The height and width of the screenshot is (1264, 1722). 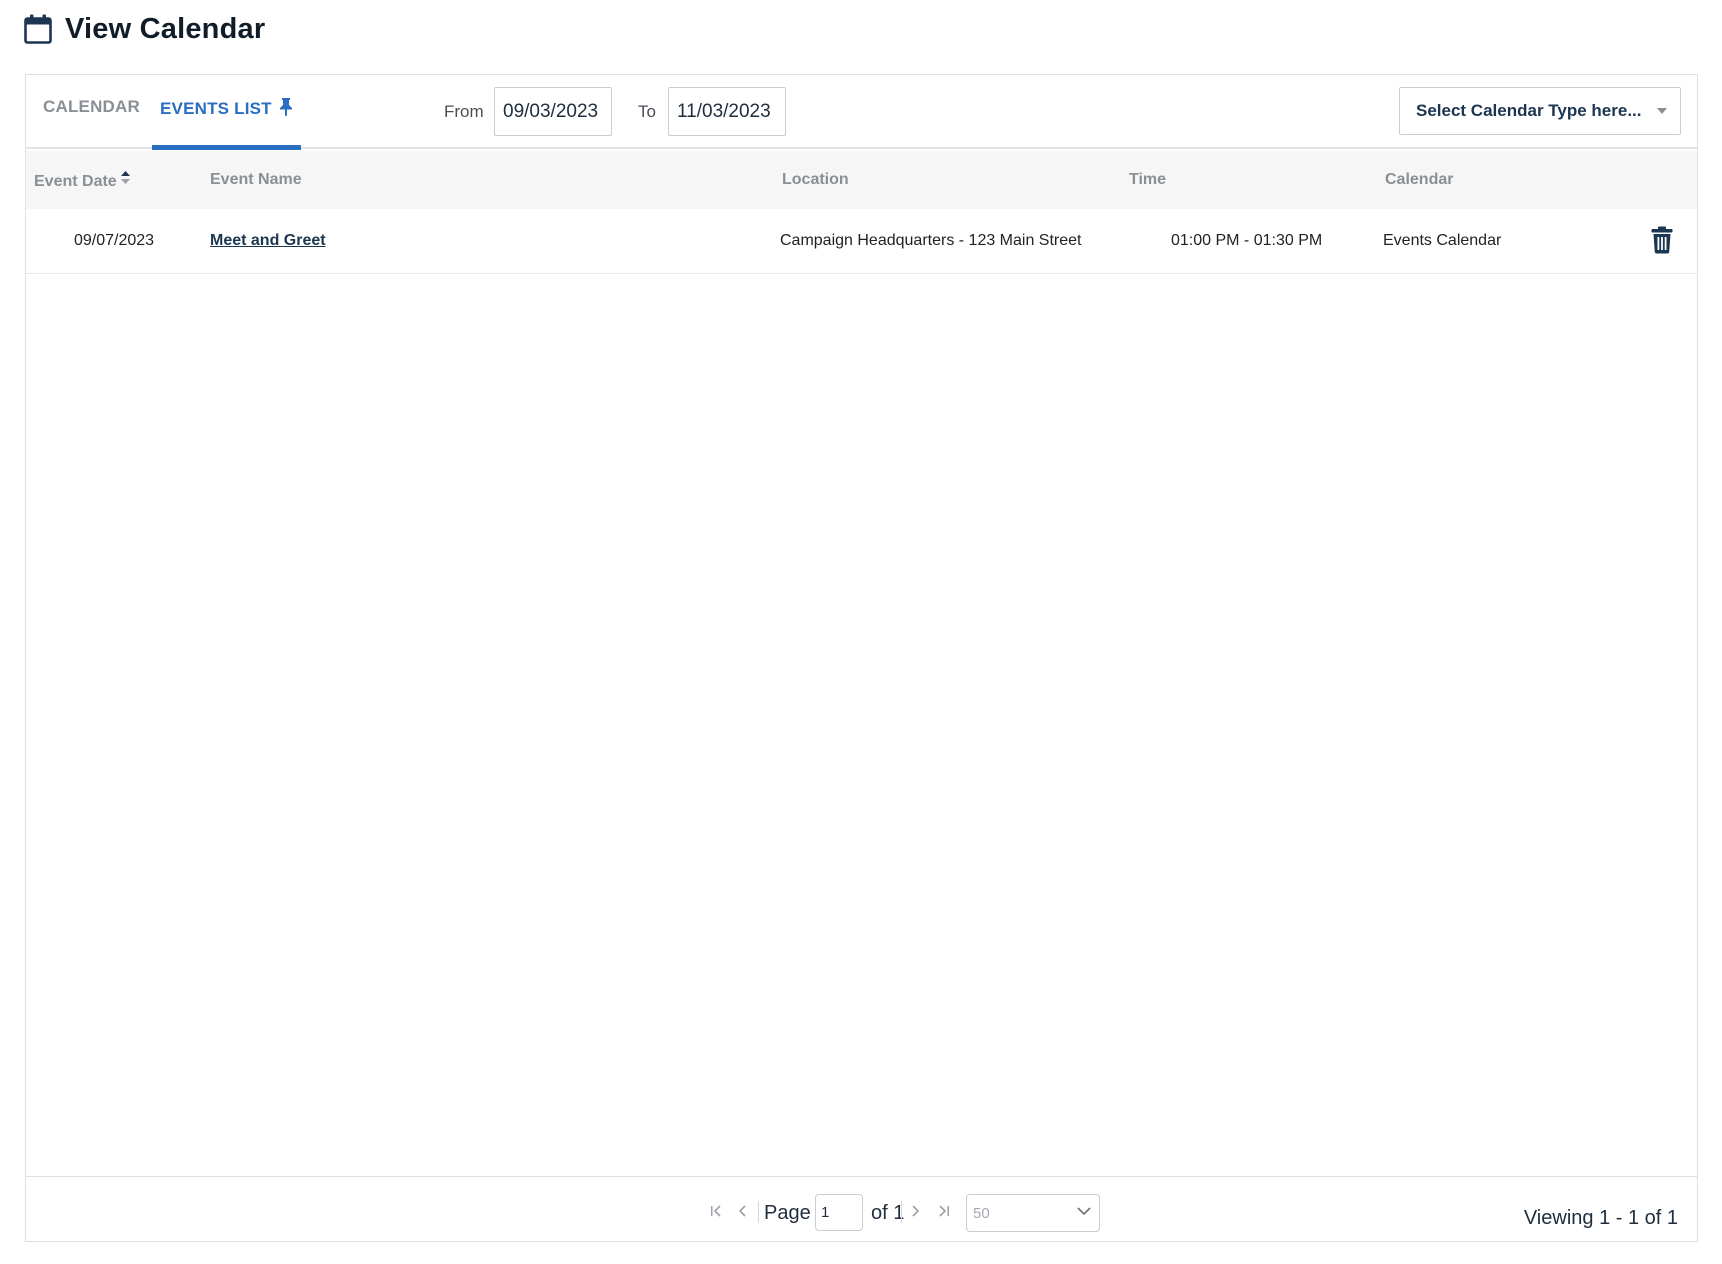 What do you see at coordinates (1084, 1211) in the screenshot?
I see `chevron-down-icon` at bounding box center [1084, 1211].